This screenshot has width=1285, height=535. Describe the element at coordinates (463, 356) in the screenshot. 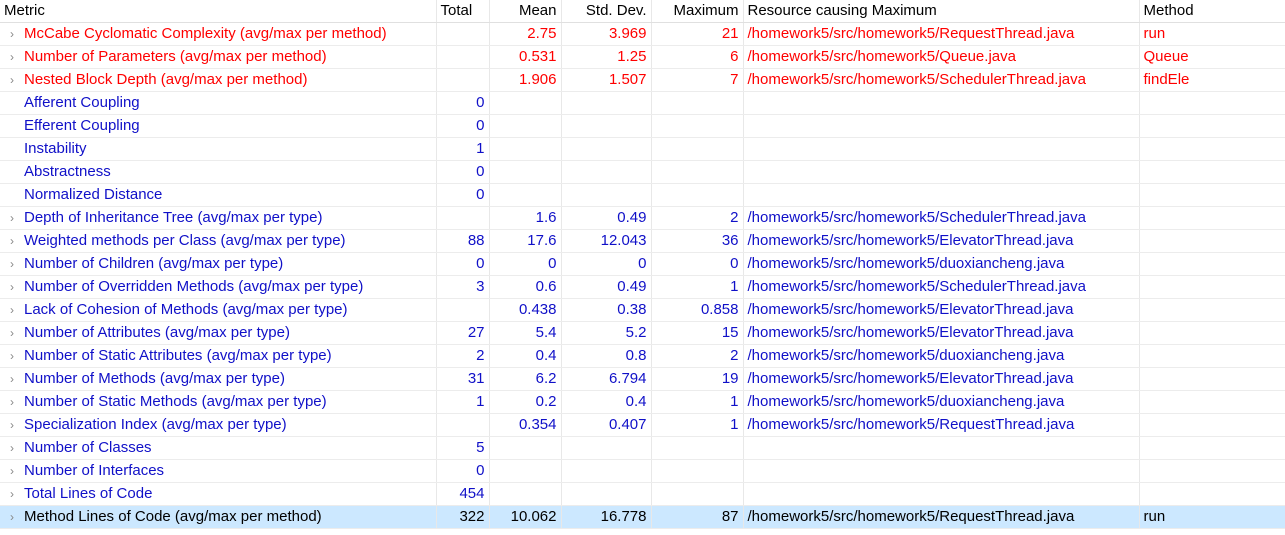

I see `total-cell: 2` at that location.